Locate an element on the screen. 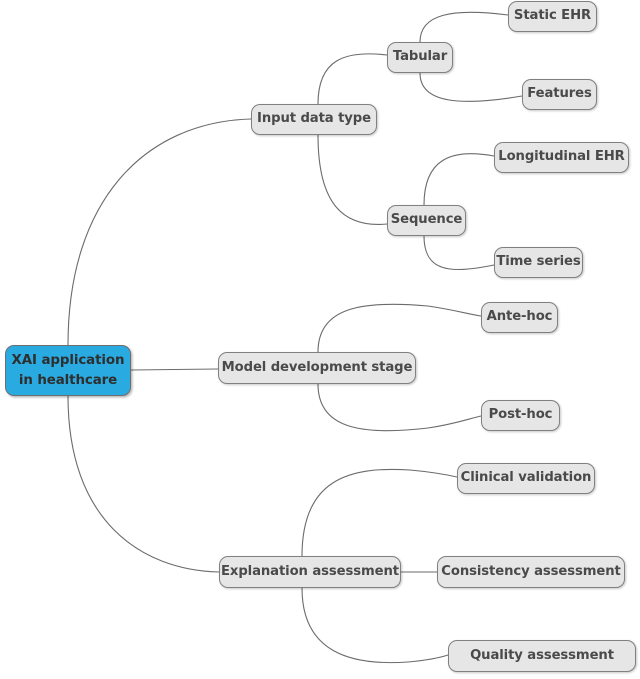 The width and height of the screenshot is (640, 679). node-ante-hoc-label: Ante-hoc is located at coordinates (519, 317).